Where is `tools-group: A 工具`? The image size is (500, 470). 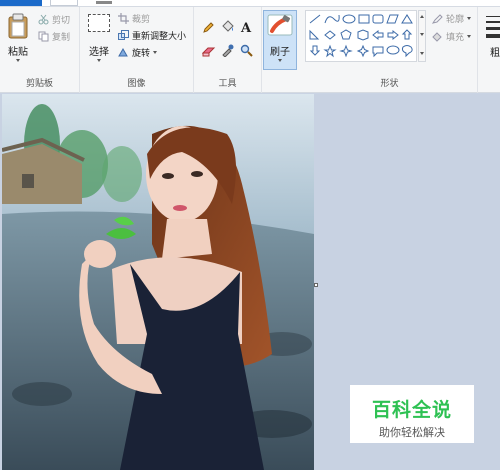 tools-group: A 工具 is located at coordinates (228, 50).